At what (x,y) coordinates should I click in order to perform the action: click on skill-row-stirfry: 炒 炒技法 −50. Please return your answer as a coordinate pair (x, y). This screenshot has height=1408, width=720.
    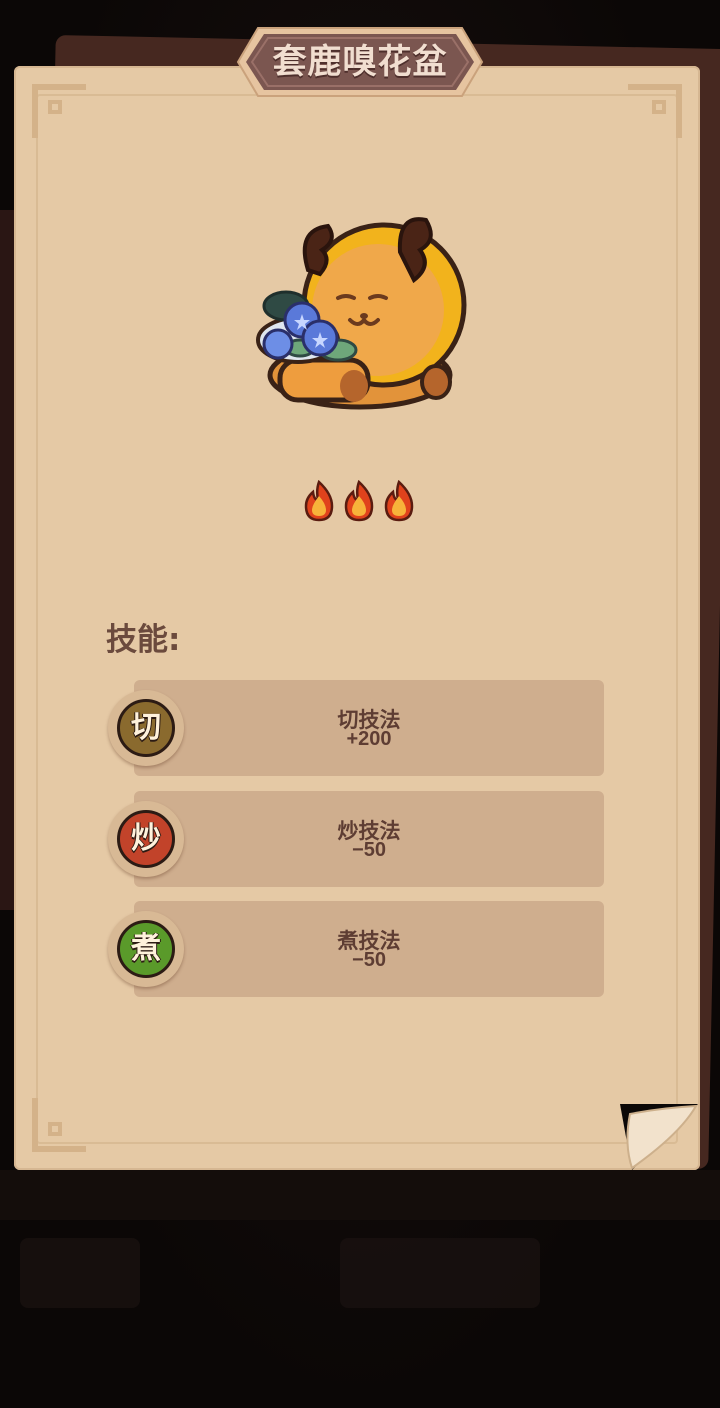
    Looking at the image, I should click on (358, 839).